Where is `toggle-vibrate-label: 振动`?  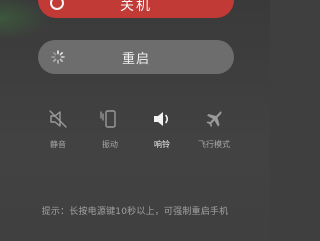
toggle-vibrate-label: 振动 is located at coordinates (110, 144).